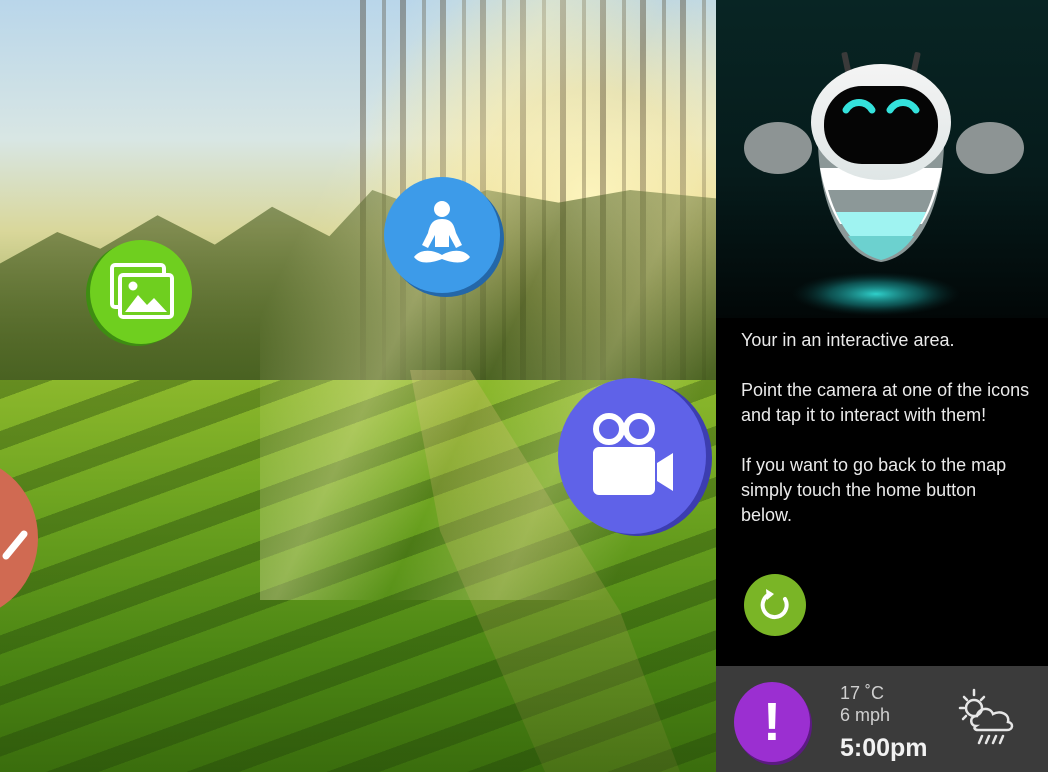 The image size is (1048, 772). I want to click on robot-area, so click(882, 159).